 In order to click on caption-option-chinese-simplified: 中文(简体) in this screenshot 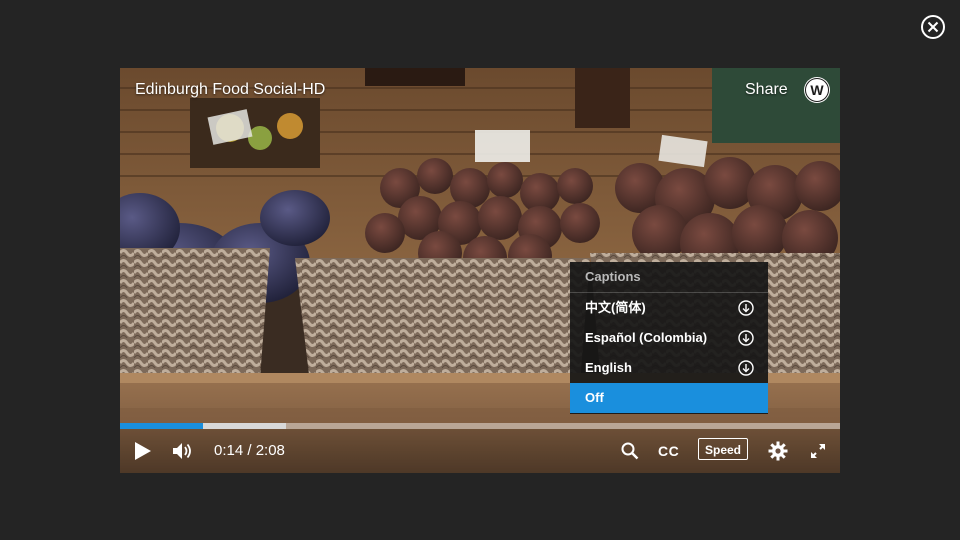, I will do `click(669, 308)`.